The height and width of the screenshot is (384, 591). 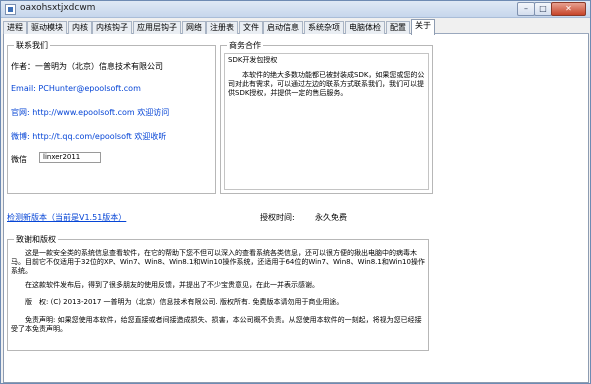 What do you see at coordinates (88, 136) in the screenshot?
I see `weibo-link: 微博: http://t.qq.com/epoolsoft 欢迎收听` at bounding box center [88, 136].